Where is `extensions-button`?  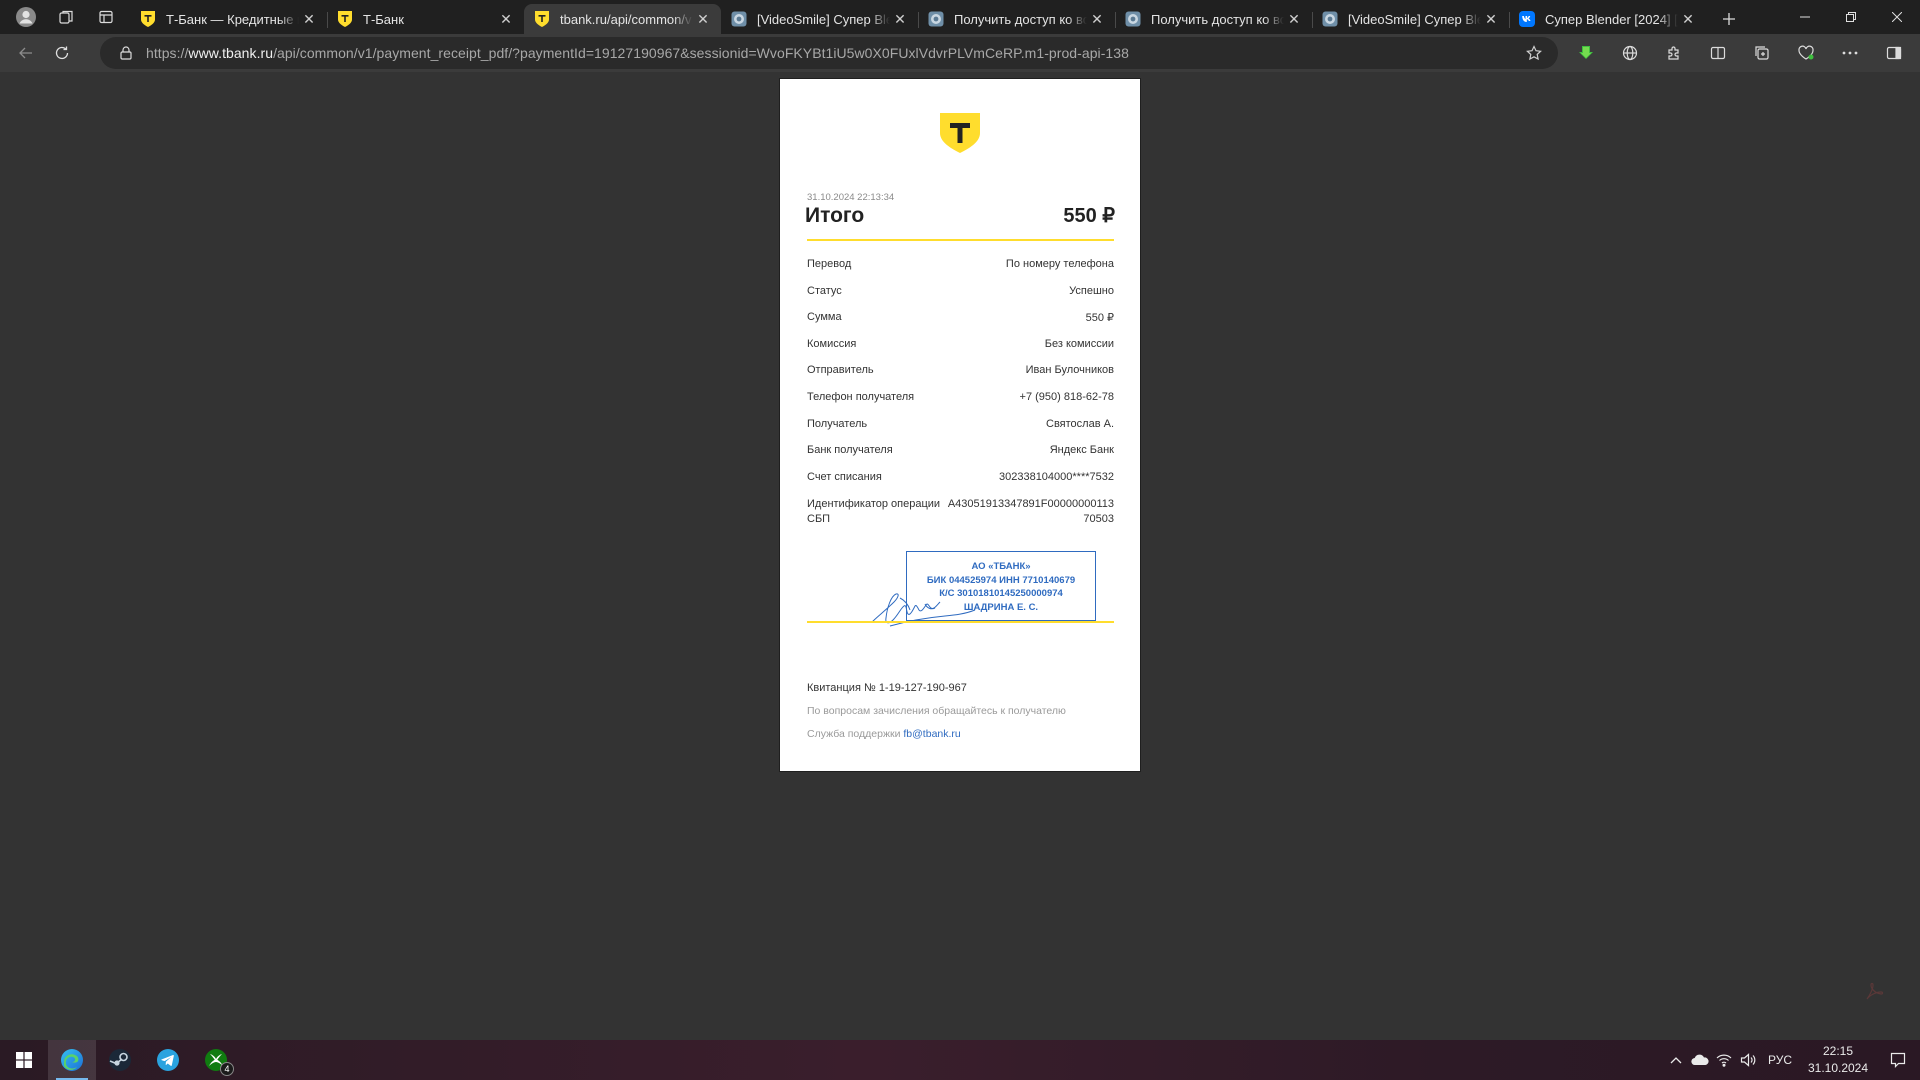
extensions-button is located at coordinates (1674, 53).